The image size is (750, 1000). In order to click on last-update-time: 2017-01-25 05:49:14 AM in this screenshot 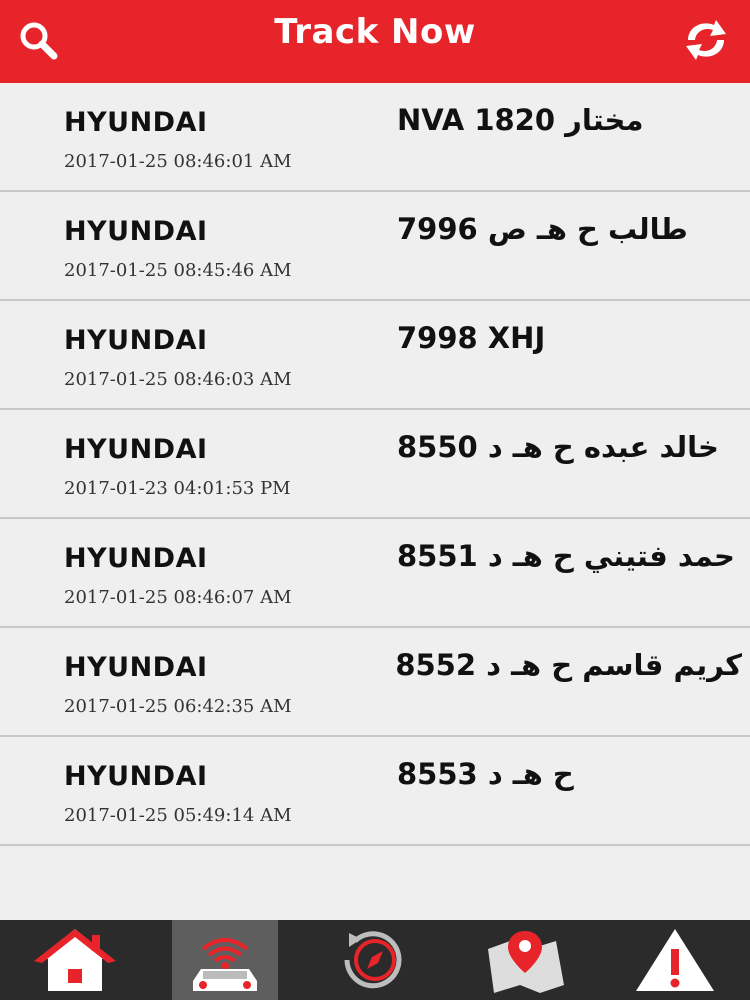, I will do `click(178, 815)`.